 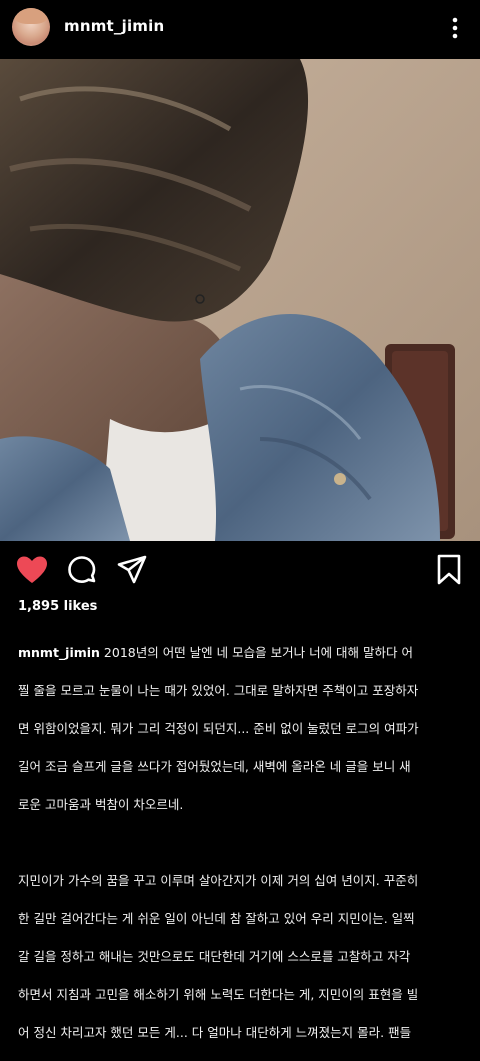 What do you see at coordinates (32, 570) in the screenshot?
I see `heart-filled-icon` at bounding box center [32, 570].